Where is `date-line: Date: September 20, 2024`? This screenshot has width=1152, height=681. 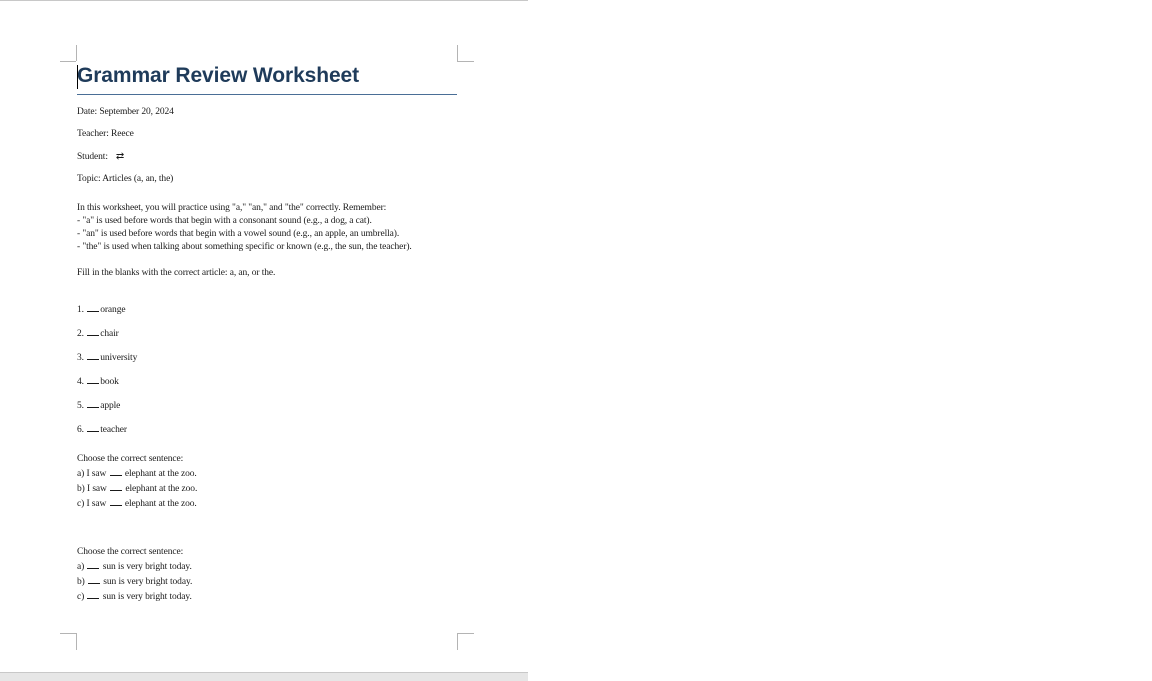 date-line: Date: September 20, 2024 is located at coordinates (125, 112).